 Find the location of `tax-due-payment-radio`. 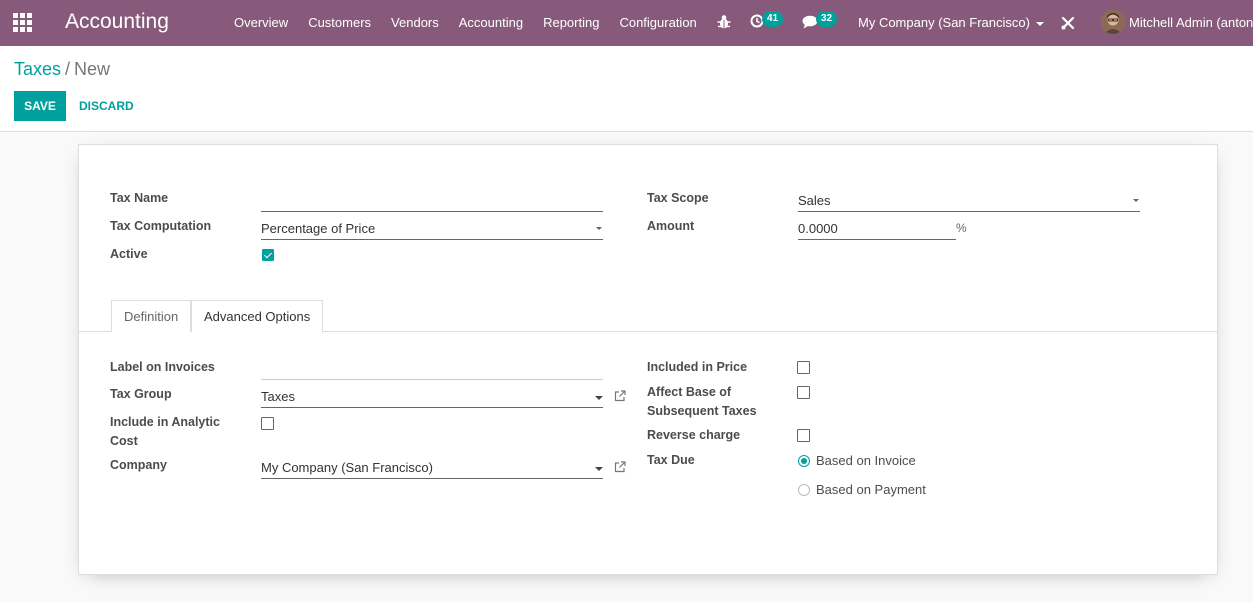

tax-due-payment-radio is located at coordinates (804, 490).